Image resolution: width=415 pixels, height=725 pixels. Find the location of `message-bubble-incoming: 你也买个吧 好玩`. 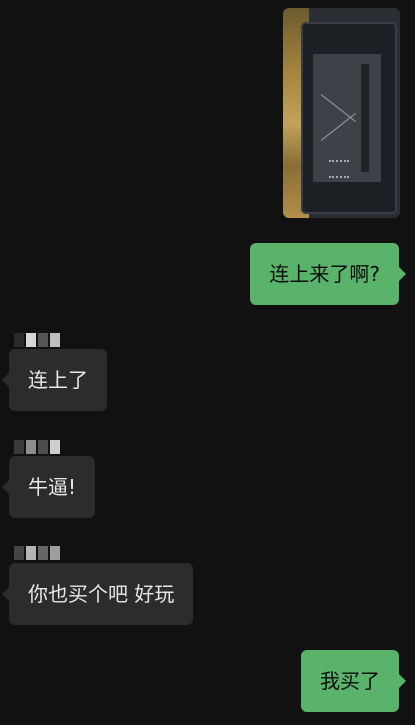

message-bubble-incoming: 你也买个吧 好玩 is located at coordinates (97, 594).